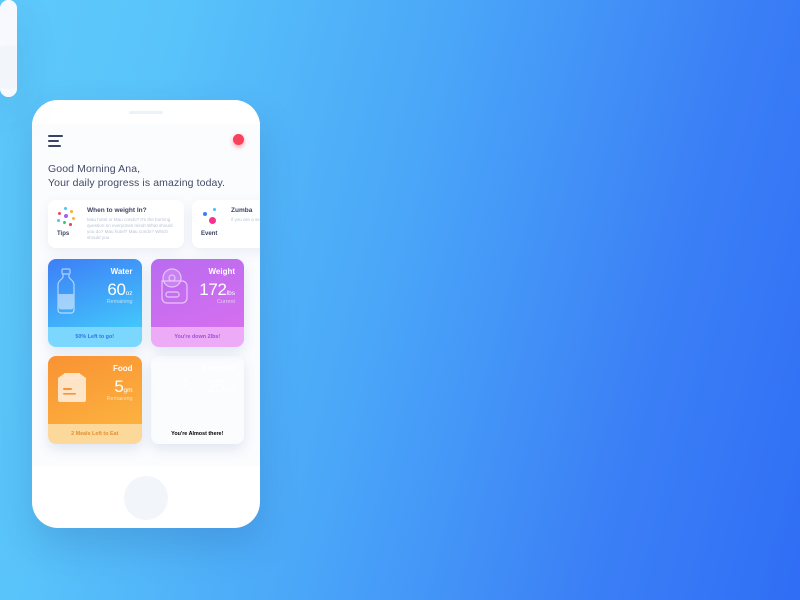 The height and width of the screenshot is (600, 800). Describe the element at coordinates (94, 169) in the screenshot. I see `greeting-line-1: Good Morning Ana,` at that location.